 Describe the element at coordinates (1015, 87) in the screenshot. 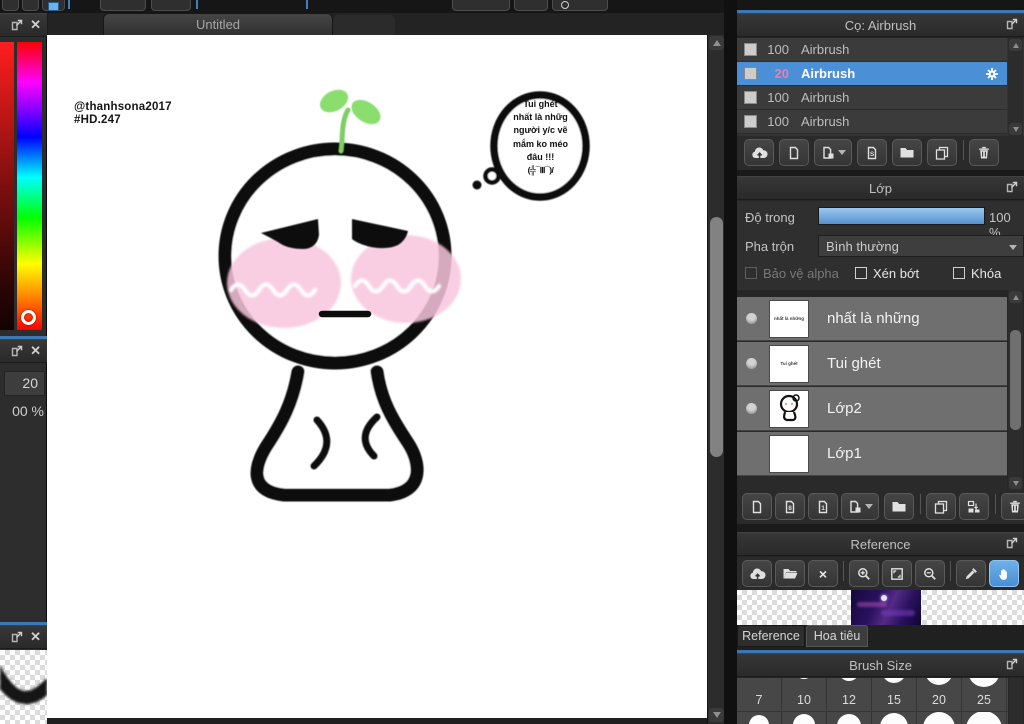

I see `brush-list-scrollbar` at that location.